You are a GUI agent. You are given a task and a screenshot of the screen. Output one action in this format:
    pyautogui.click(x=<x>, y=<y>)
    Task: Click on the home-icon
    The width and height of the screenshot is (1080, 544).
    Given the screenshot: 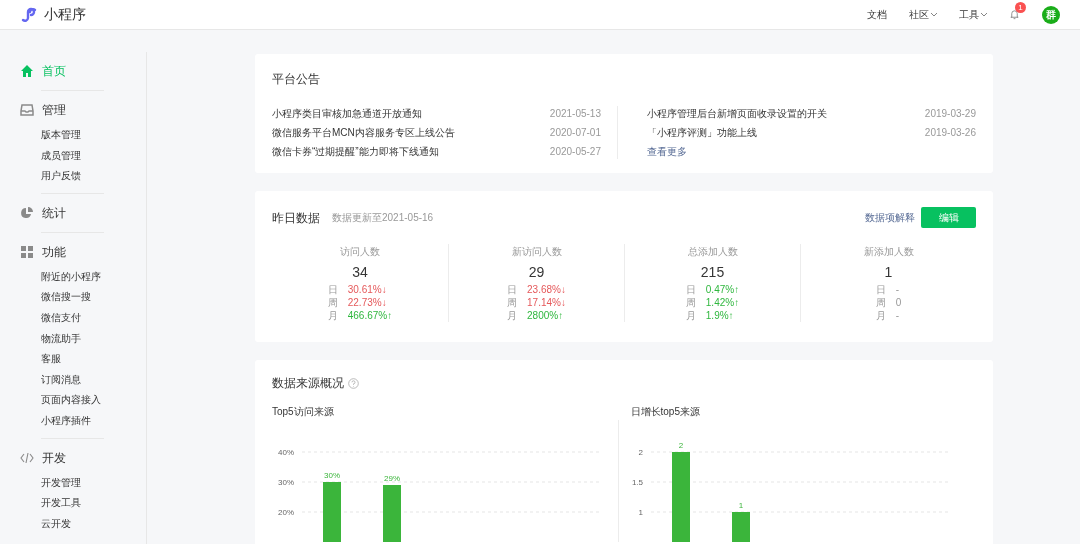 What is the action you would take?
    pyautogui.click(x=27, y=71)
    